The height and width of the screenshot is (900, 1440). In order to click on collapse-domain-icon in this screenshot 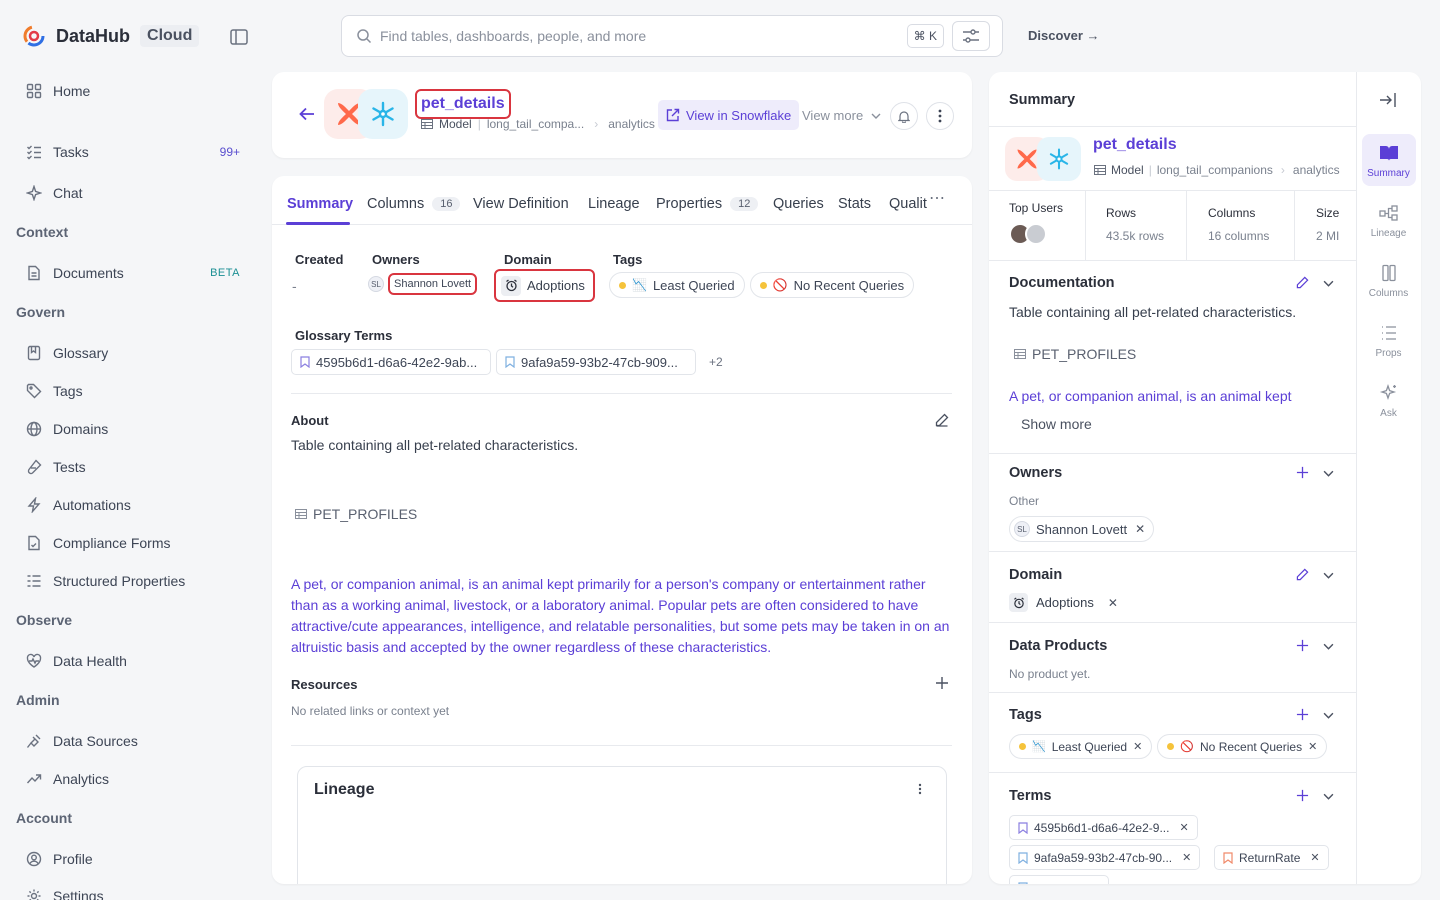, I will do `click(1328, 575)`.